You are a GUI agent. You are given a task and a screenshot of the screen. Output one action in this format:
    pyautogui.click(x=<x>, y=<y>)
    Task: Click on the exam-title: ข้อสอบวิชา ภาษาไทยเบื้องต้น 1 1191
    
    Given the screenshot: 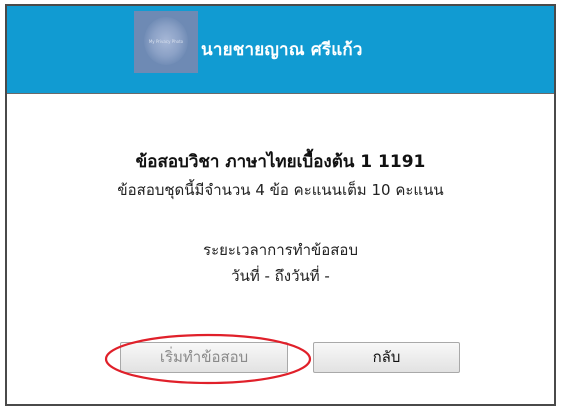 What is the action you would take?
    pyautogui.click(x=280, y=162)
    